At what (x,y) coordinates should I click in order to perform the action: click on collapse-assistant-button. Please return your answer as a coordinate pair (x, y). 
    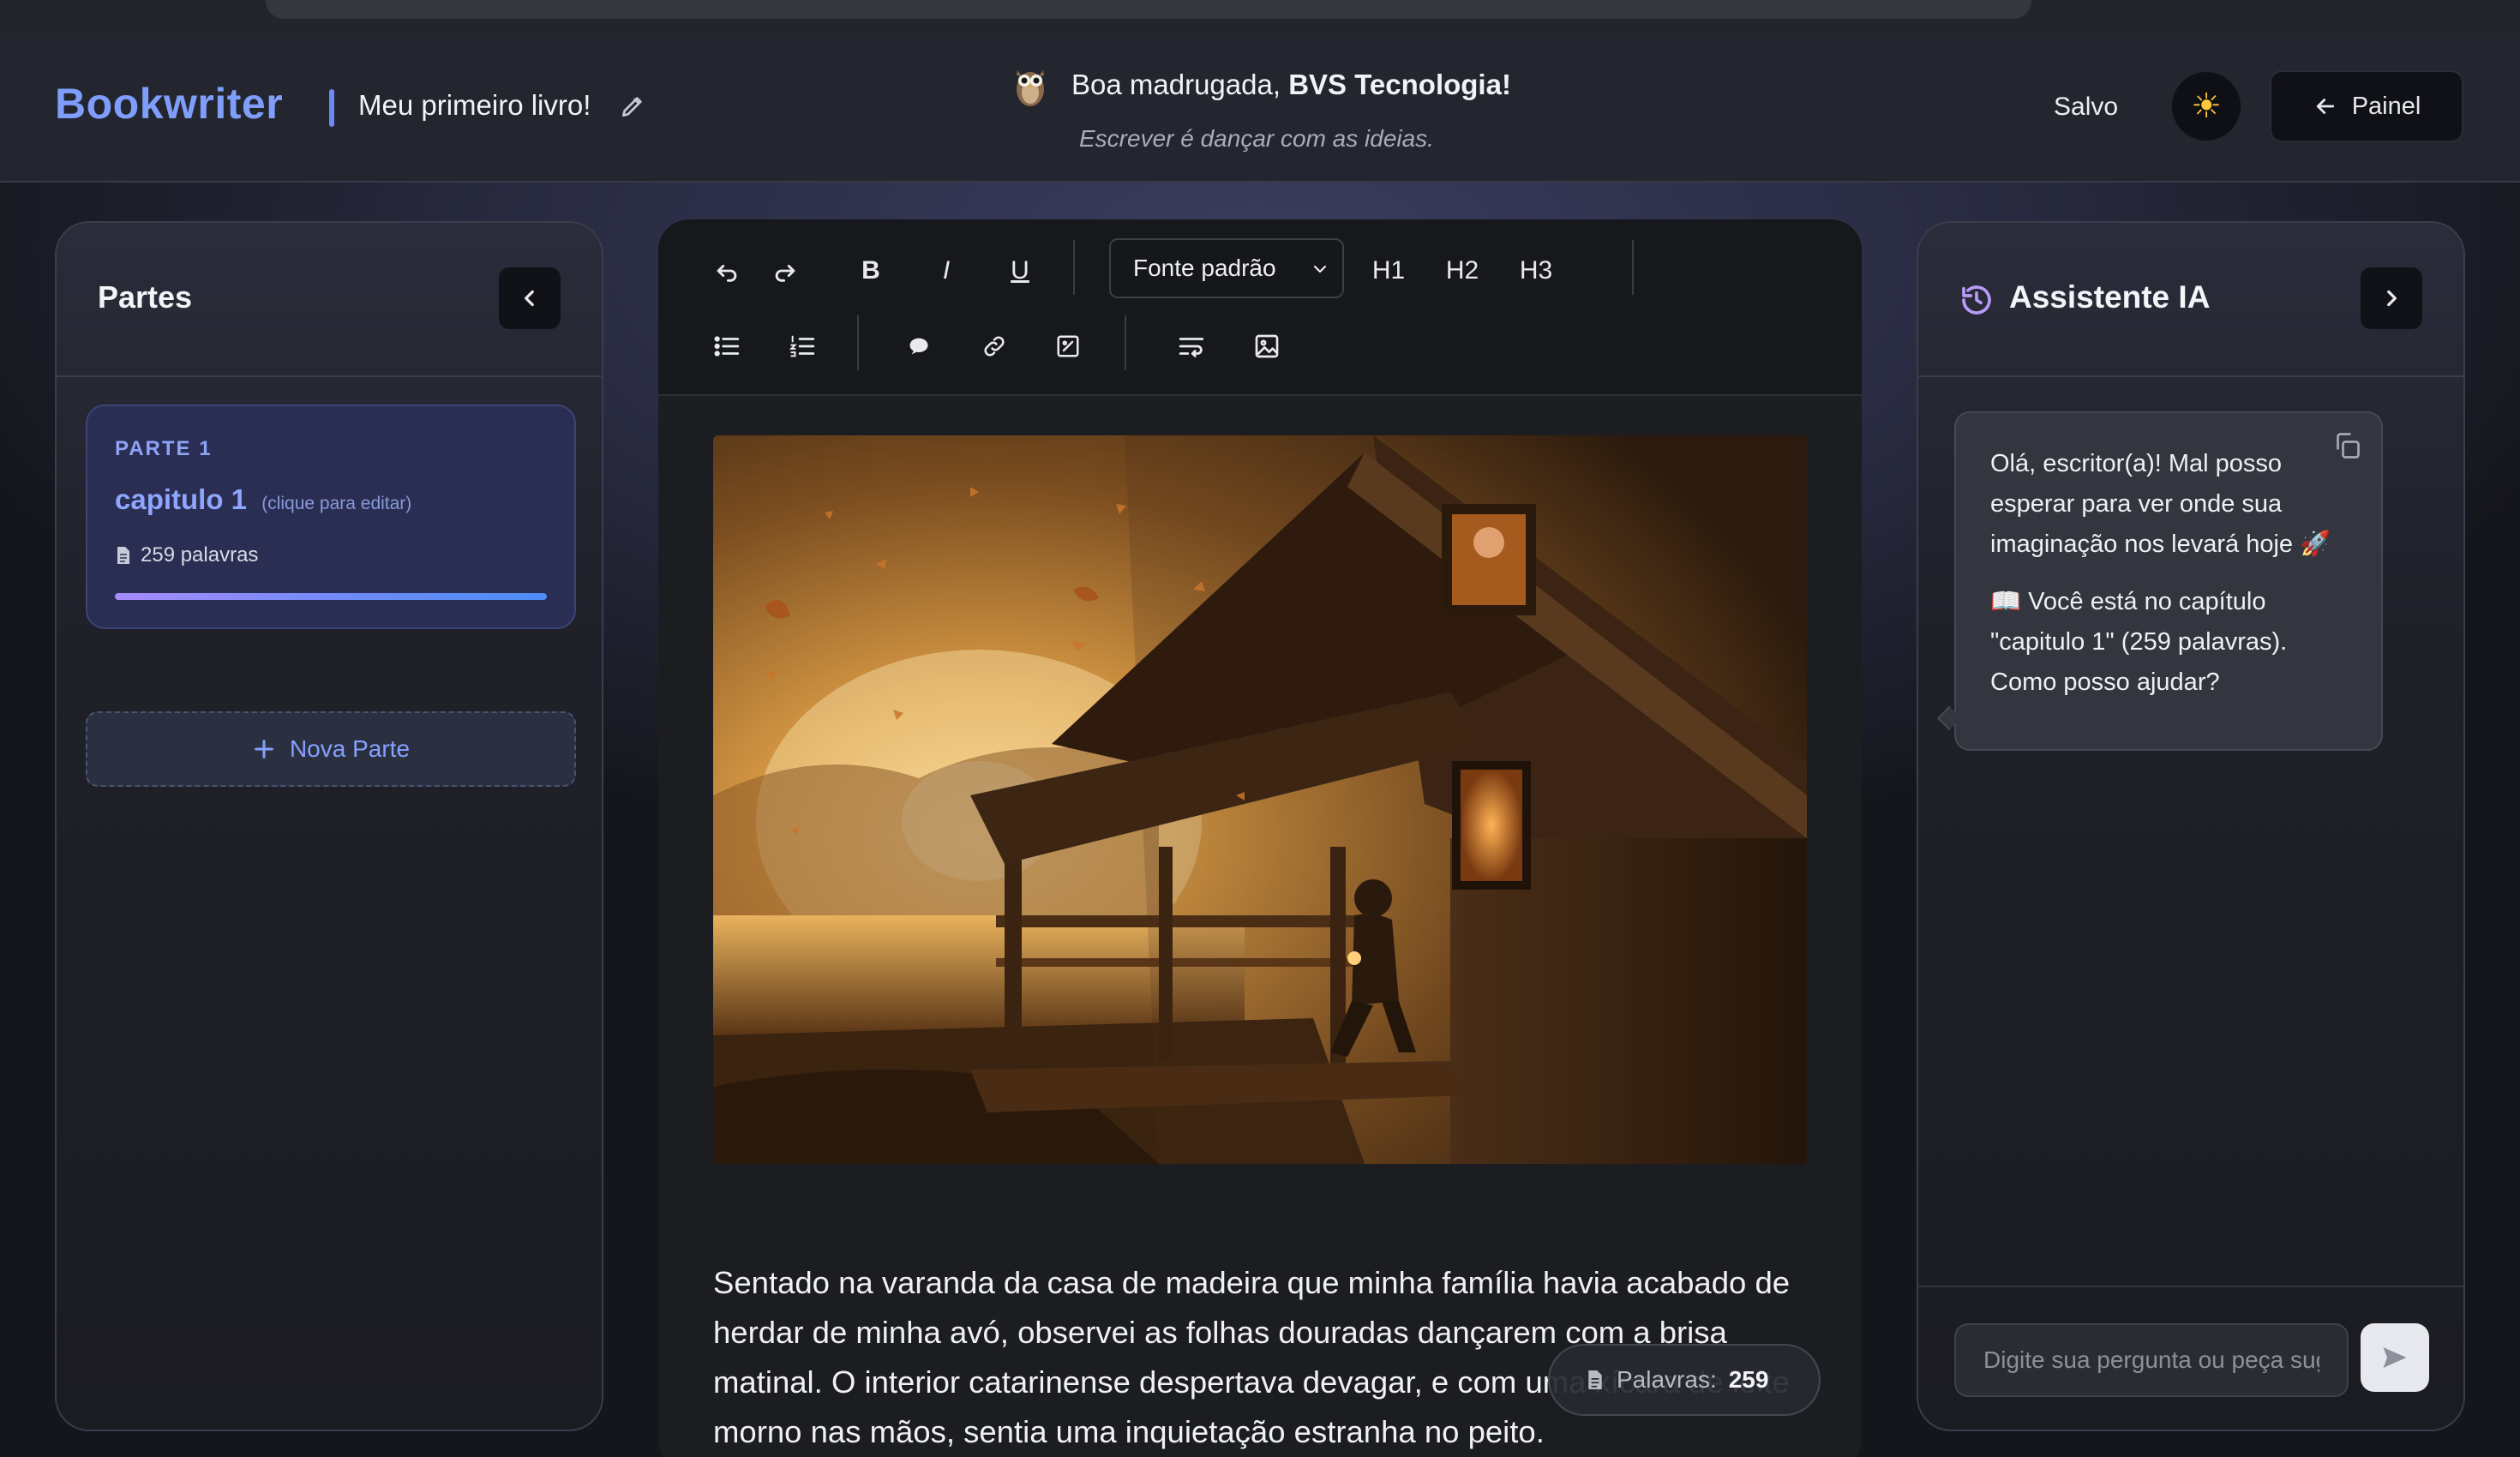
    Looking at the image, I should click on (2391, 298).